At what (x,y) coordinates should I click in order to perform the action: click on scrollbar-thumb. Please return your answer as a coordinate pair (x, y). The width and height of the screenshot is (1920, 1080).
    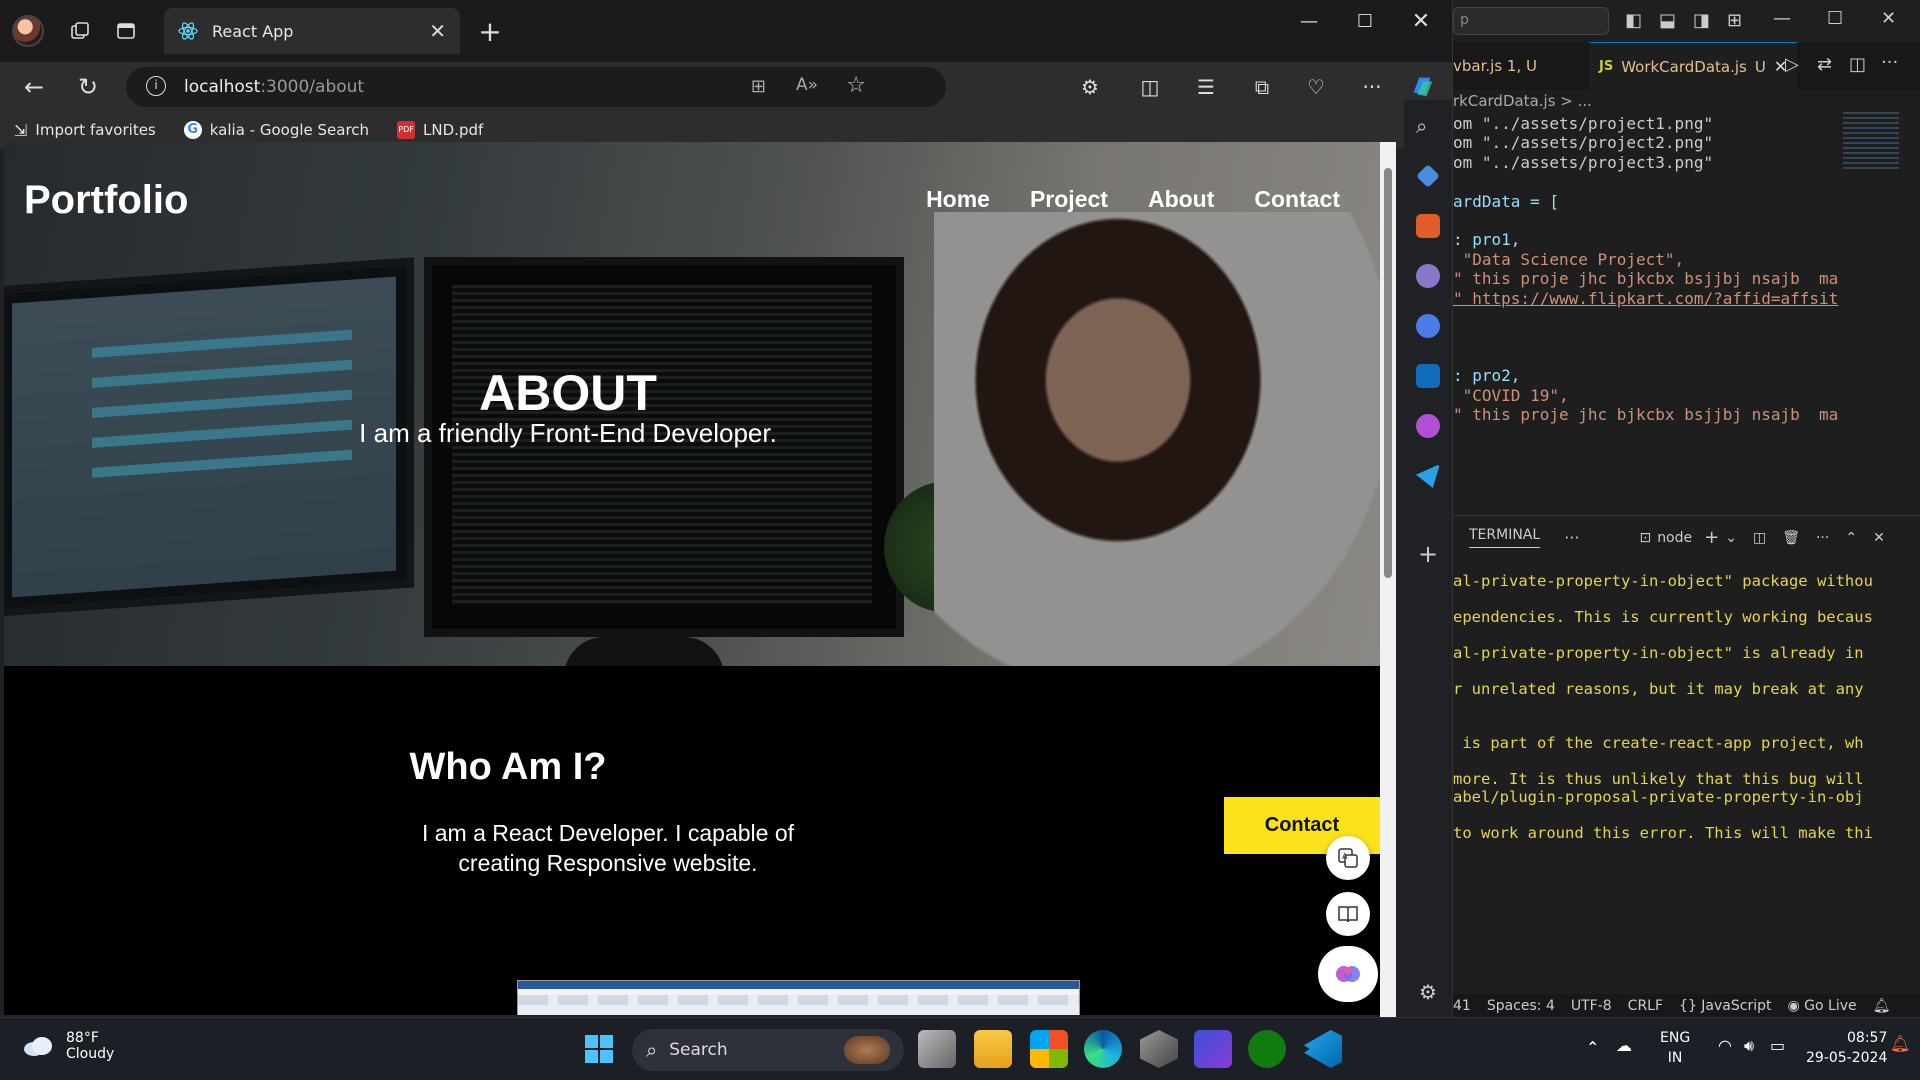
    Looking at the image, I should click on (1388, 373).